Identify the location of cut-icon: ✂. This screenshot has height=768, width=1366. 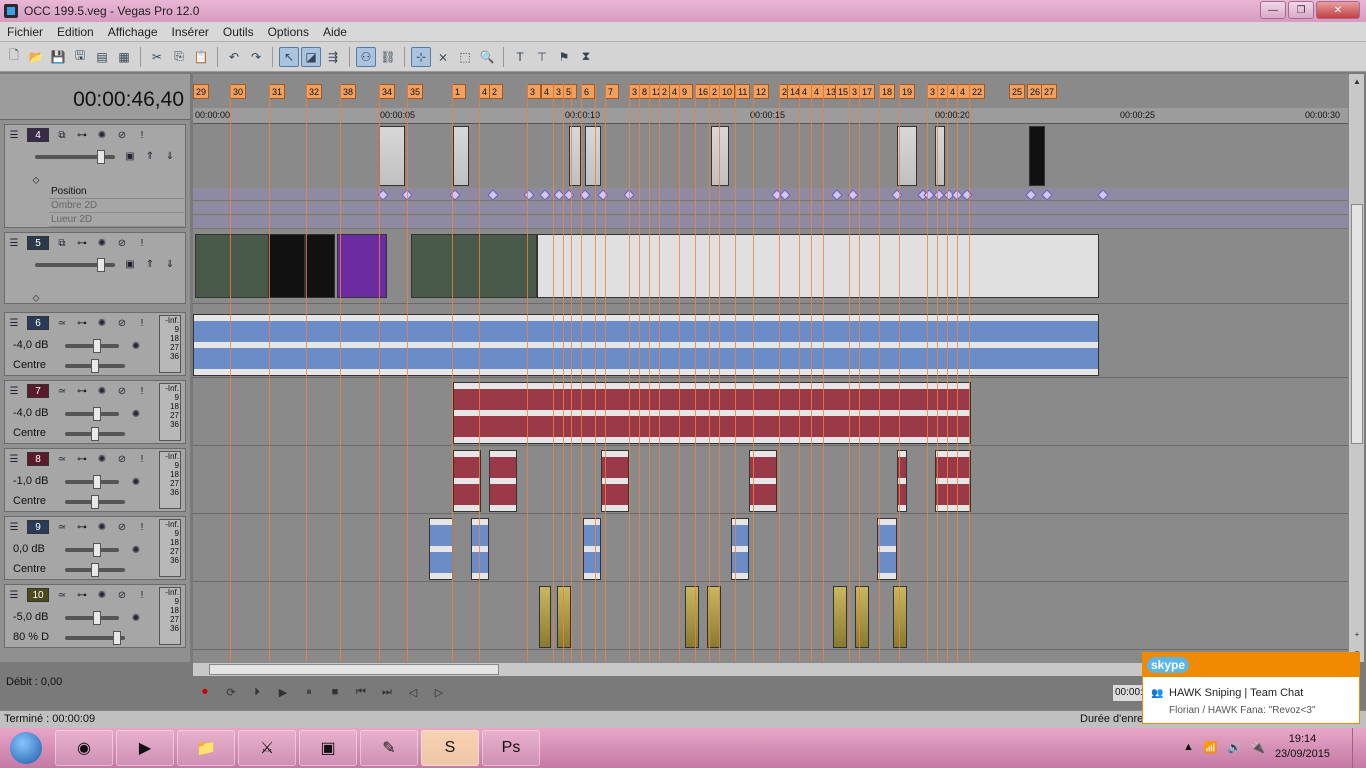
(157, 57).